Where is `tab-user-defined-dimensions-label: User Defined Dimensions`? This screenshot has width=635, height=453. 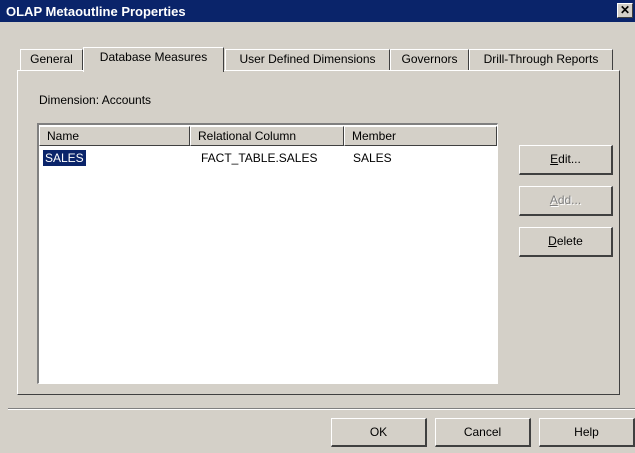 tab-user-defined-dimensions-label: User Defined Dimensions is located at coordinates (307, 59).